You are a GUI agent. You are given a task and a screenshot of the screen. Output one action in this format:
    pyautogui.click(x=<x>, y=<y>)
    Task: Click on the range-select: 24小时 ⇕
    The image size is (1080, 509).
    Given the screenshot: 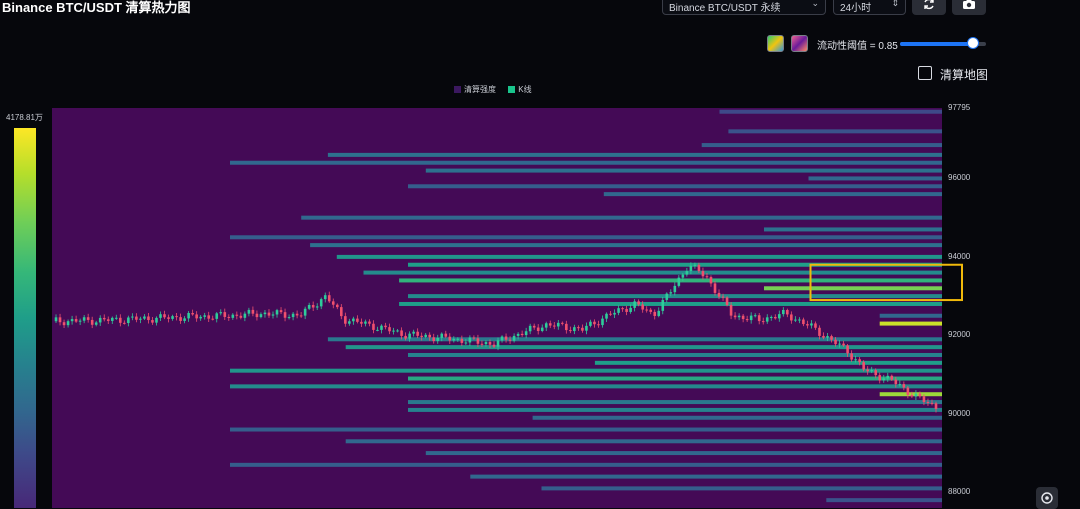 What is the action you would take?
    pyautogui.click(x=869, y=7)
    